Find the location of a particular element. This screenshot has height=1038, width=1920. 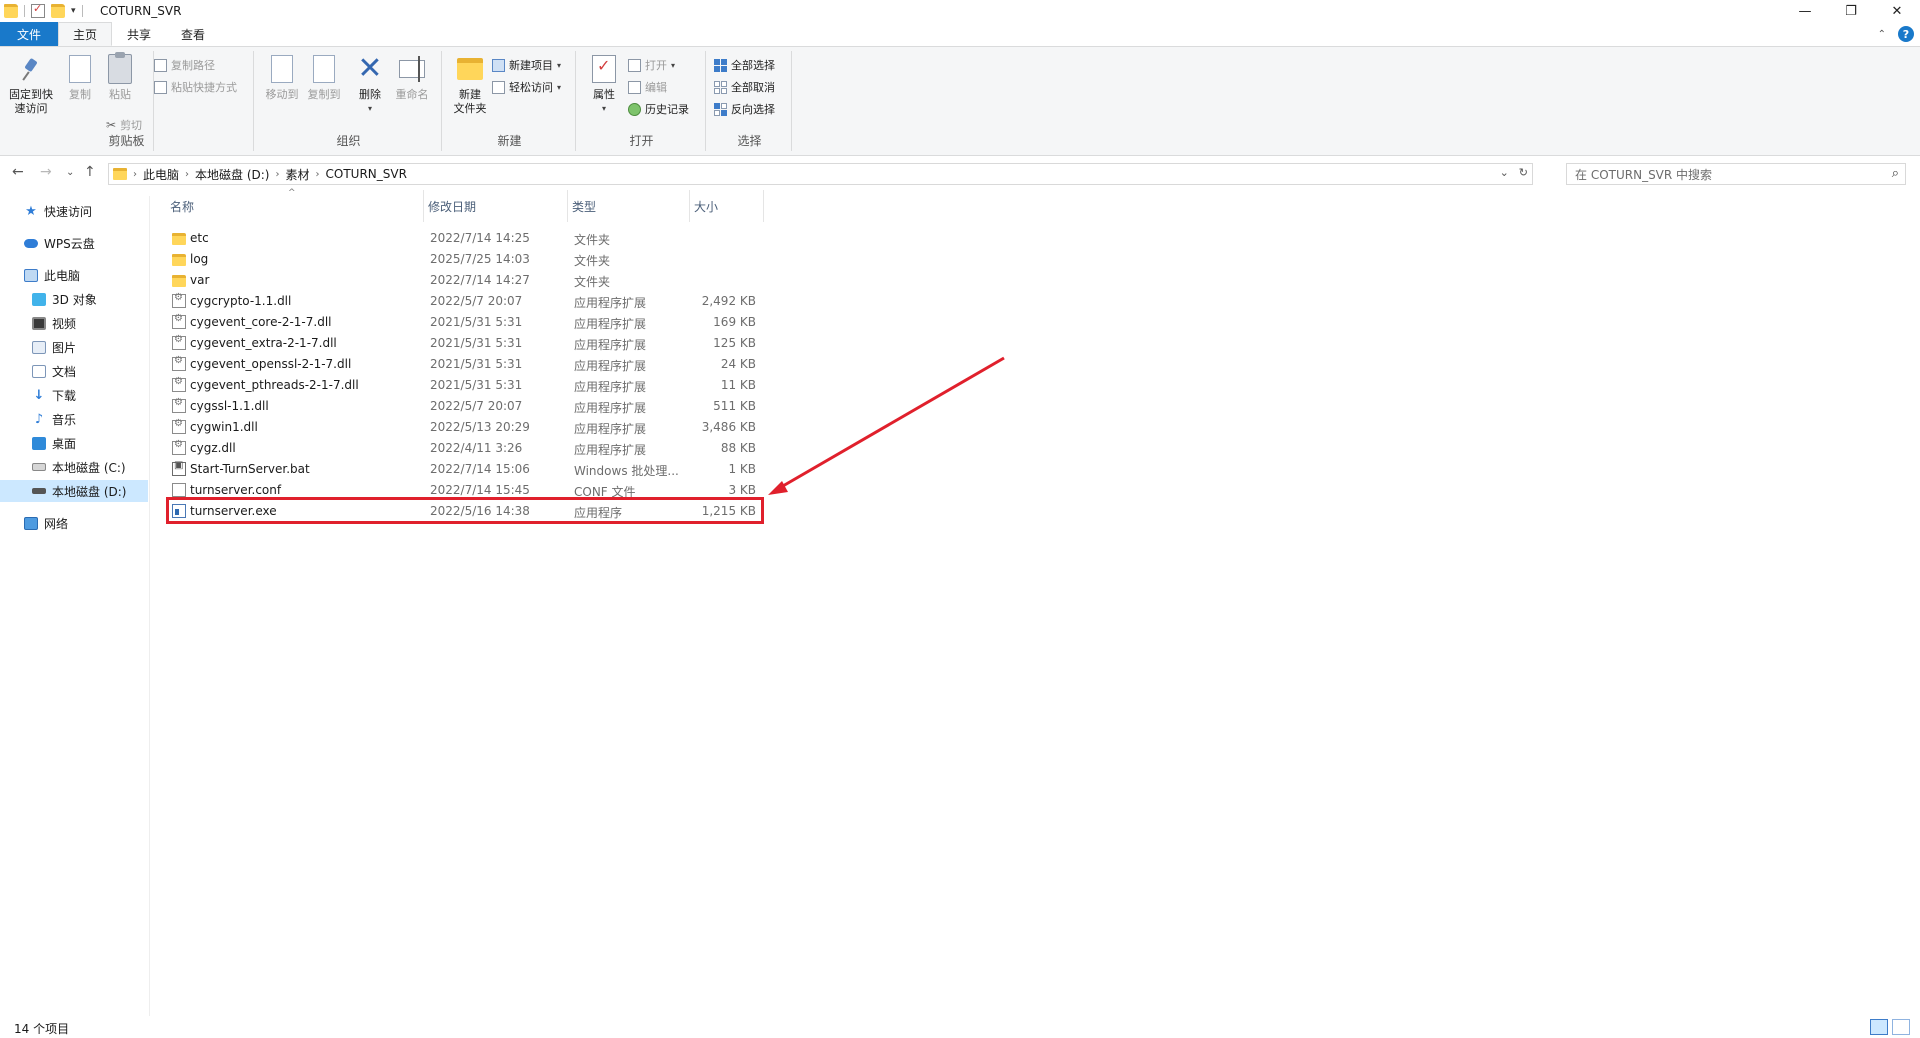

sidebar-item-drive-d: 本地磁盘 (D:) is located at coordinates (74, 491).